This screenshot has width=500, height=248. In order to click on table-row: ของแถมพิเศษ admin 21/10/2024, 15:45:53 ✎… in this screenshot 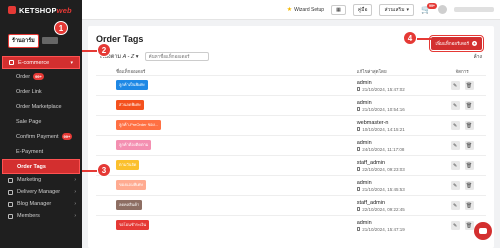, I will do `click(291, 185)`.